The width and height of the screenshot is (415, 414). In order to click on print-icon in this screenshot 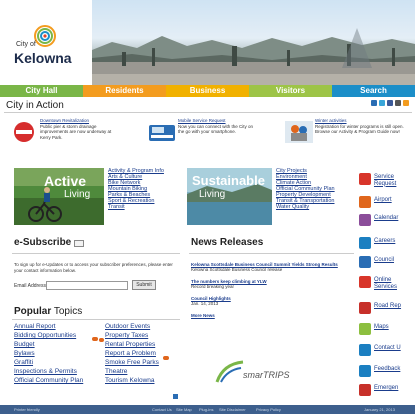, I will do `click(398, 103)`.